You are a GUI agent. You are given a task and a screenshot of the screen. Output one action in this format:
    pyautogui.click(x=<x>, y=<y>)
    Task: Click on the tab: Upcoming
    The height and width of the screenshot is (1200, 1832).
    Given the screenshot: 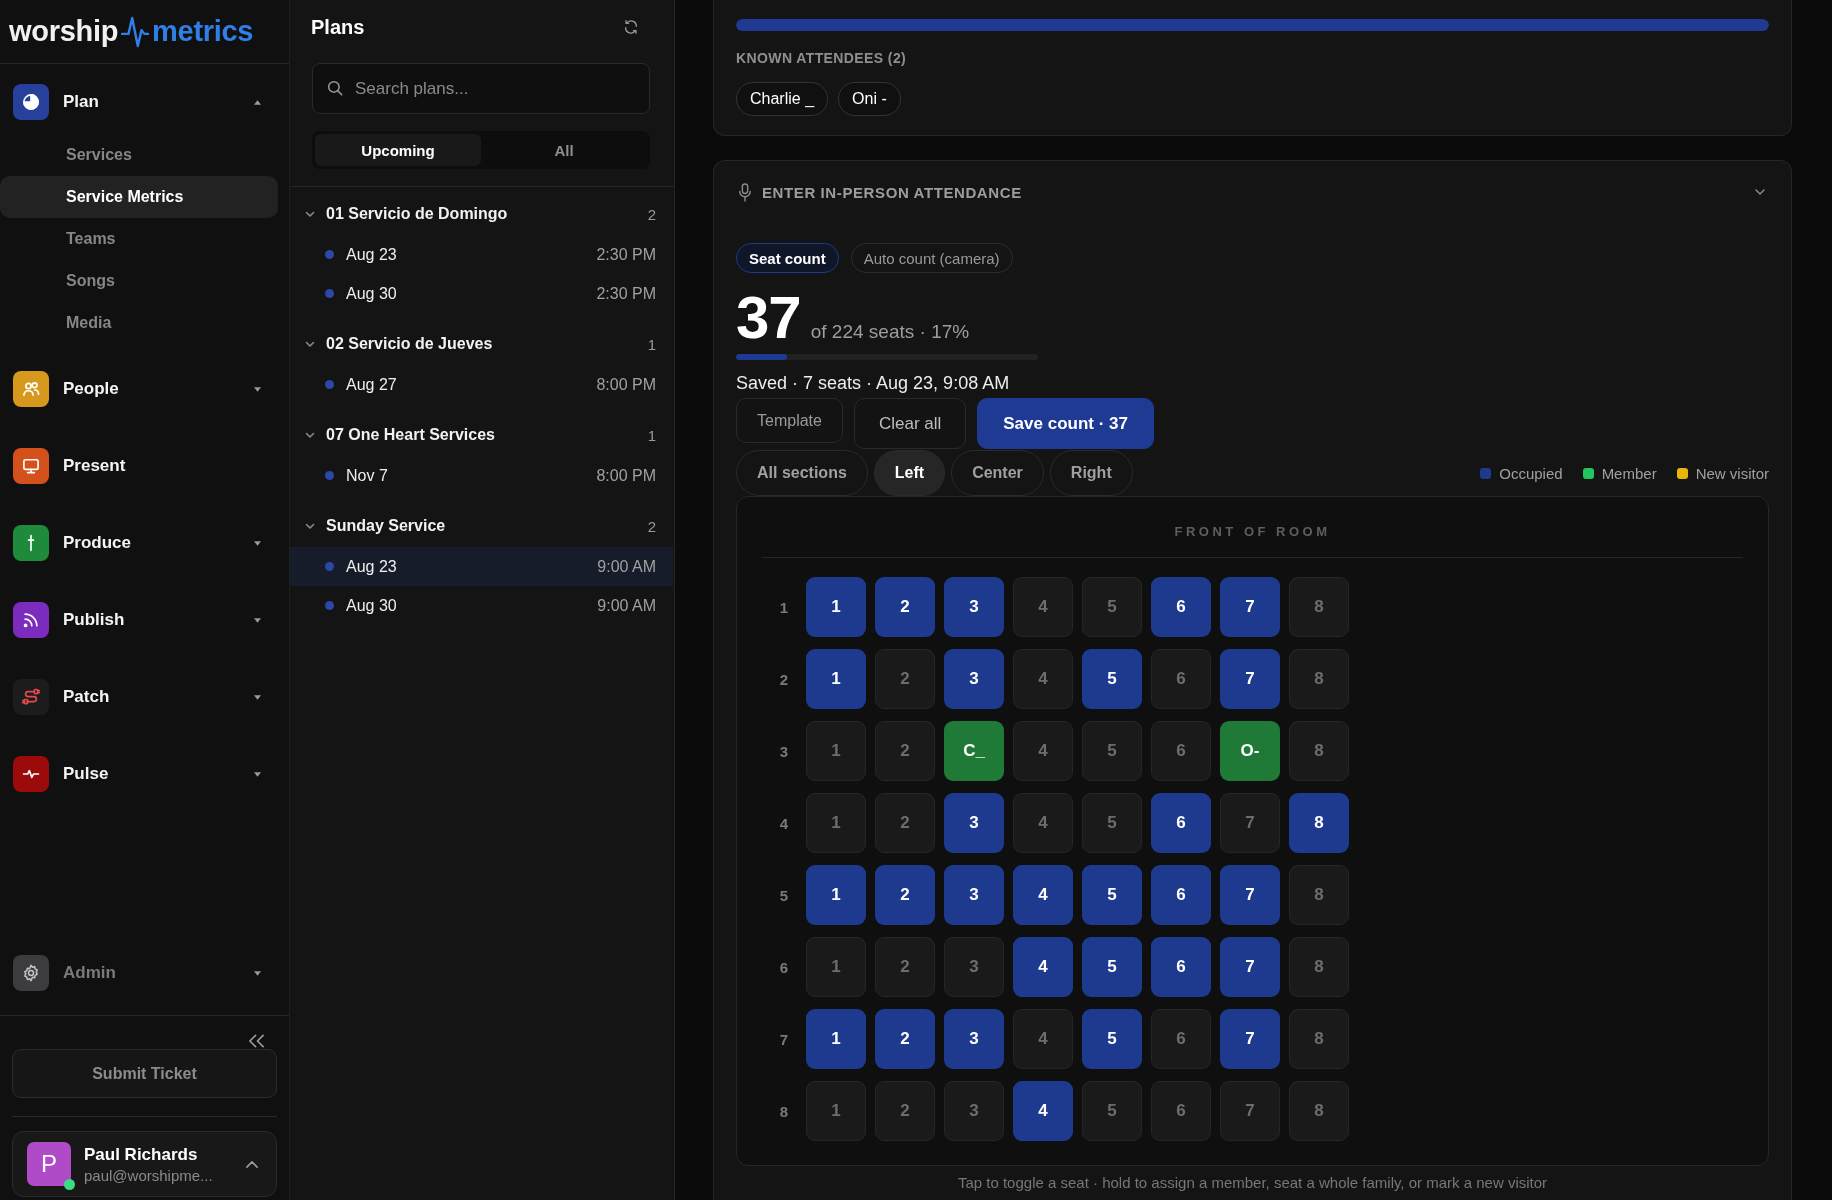 What is the action you would take?
    pyautogui.click(x=398, y=150)
    